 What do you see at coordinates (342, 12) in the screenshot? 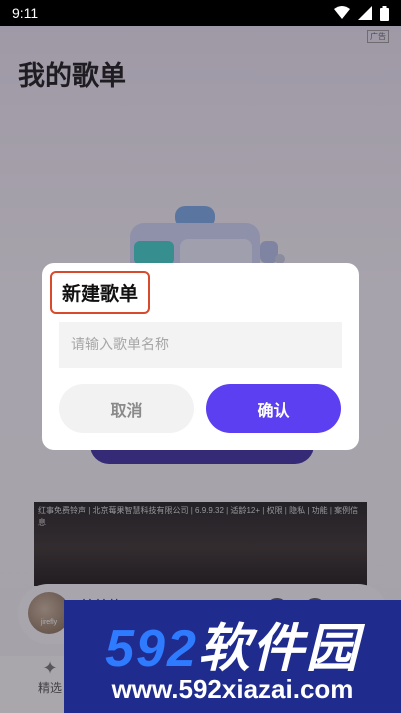
I see `wifi-icon` at bounding box center [342, 12].